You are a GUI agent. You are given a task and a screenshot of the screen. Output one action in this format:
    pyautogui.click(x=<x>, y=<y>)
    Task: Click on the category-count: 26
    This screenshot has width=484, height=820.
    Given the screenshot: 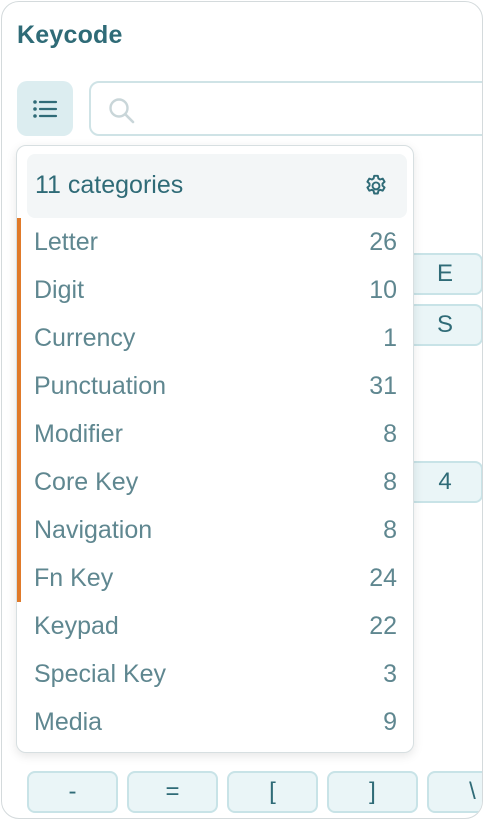 What is the action you would take?
    pyautogui.click(x=383, y=242)
    